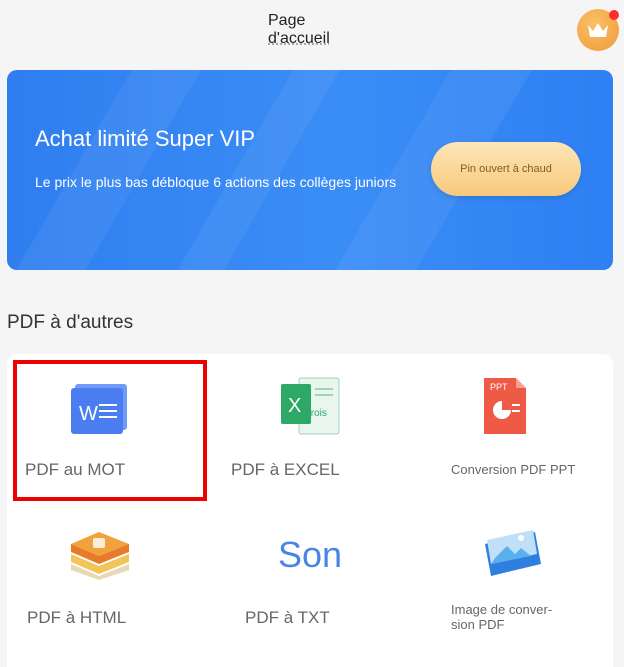  Describe the element at coordinates (99, 556) in the screenshot. I see `html-stack-icon` at that location.